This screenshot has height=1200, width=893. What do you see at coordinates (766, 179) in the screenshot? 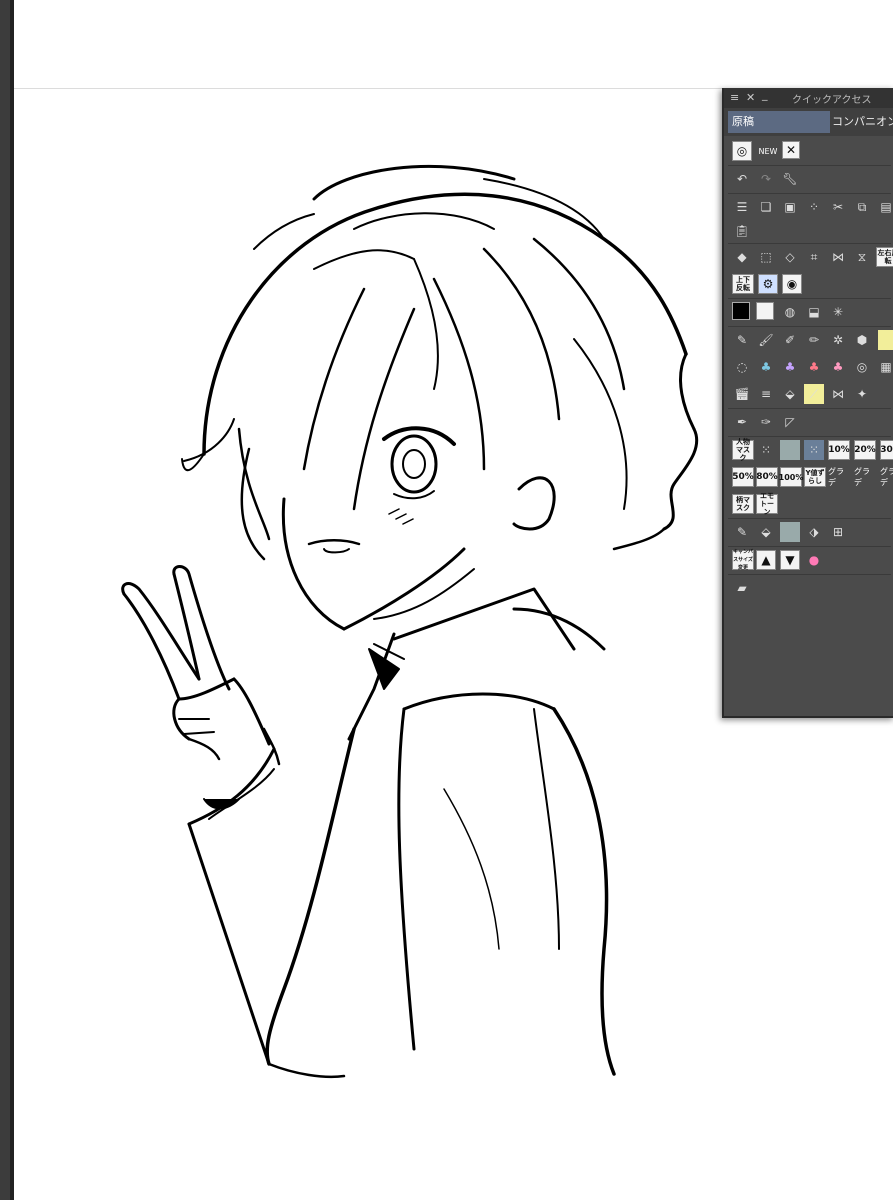
I see `redo-icon: ↷` at bounding box center [766, 179].